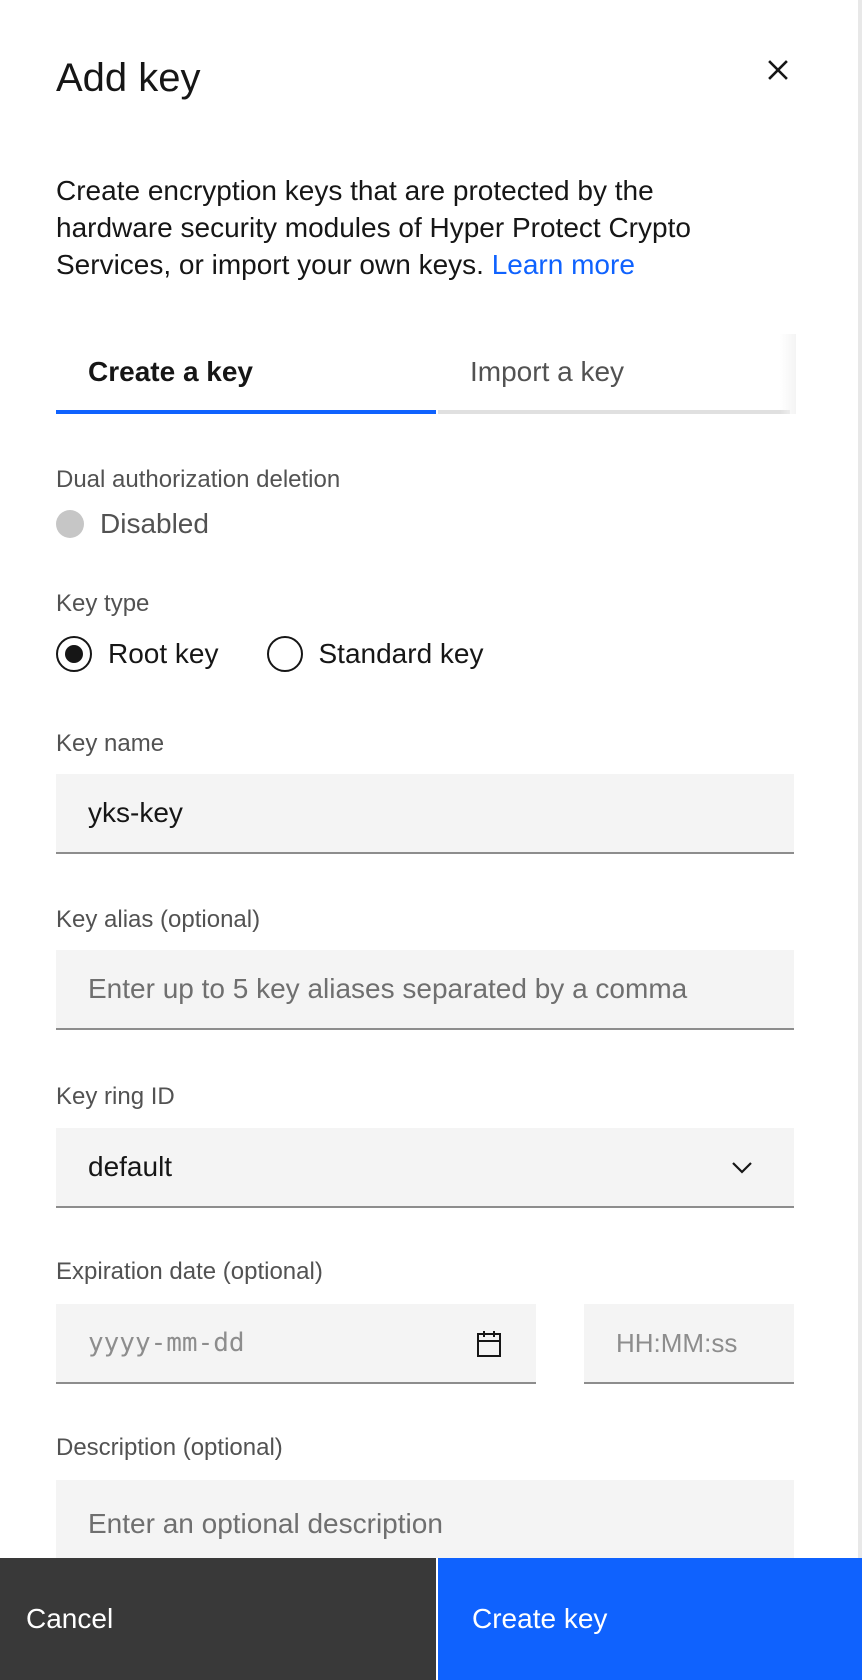  Describe the element at coordinates (169, 1447) in the screenshot. I see `description-label: Description (optional)` at that location.